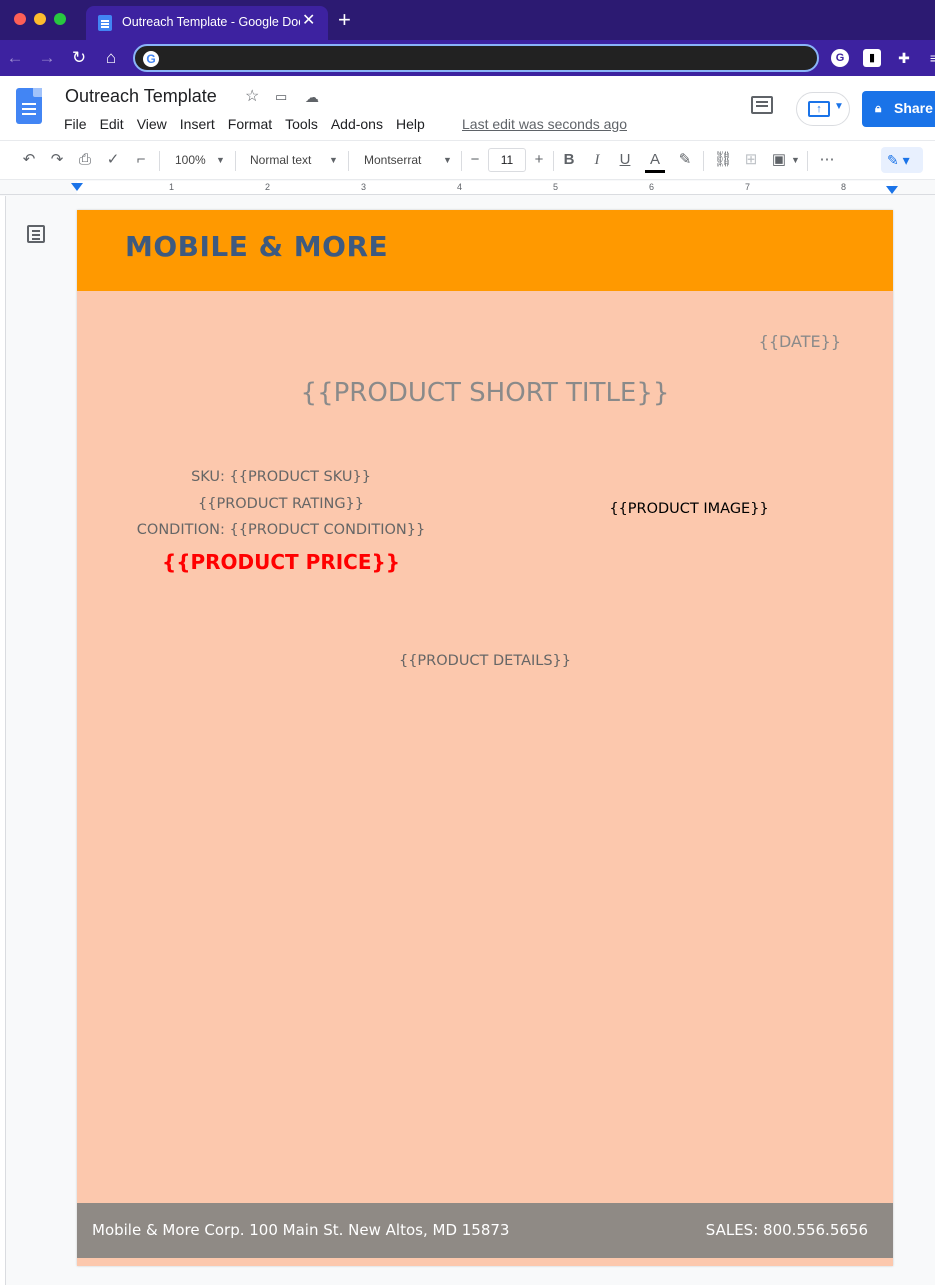 The height and width of the screenshot is (1285, 935). Describe the element at coordinates (40, 19) in the screenshot. I see `window-minimize-button` at that location.